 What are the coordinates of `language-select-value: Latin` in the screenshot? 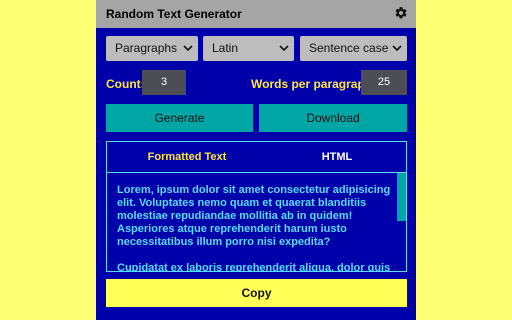 It's located at (225, 48).